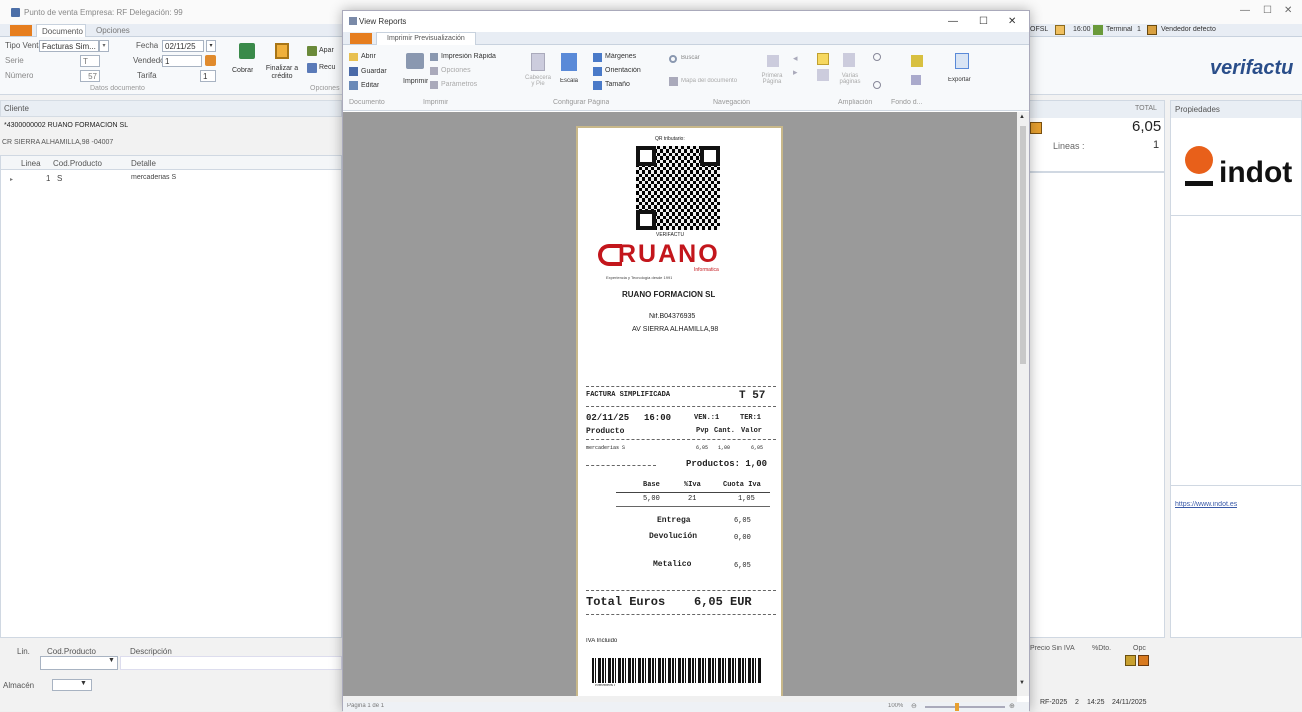 This screenshot has height=712, width=1302. Describe the element at coordinates (917, 61) in the screenshot. I see `fondo-icon` at that location.